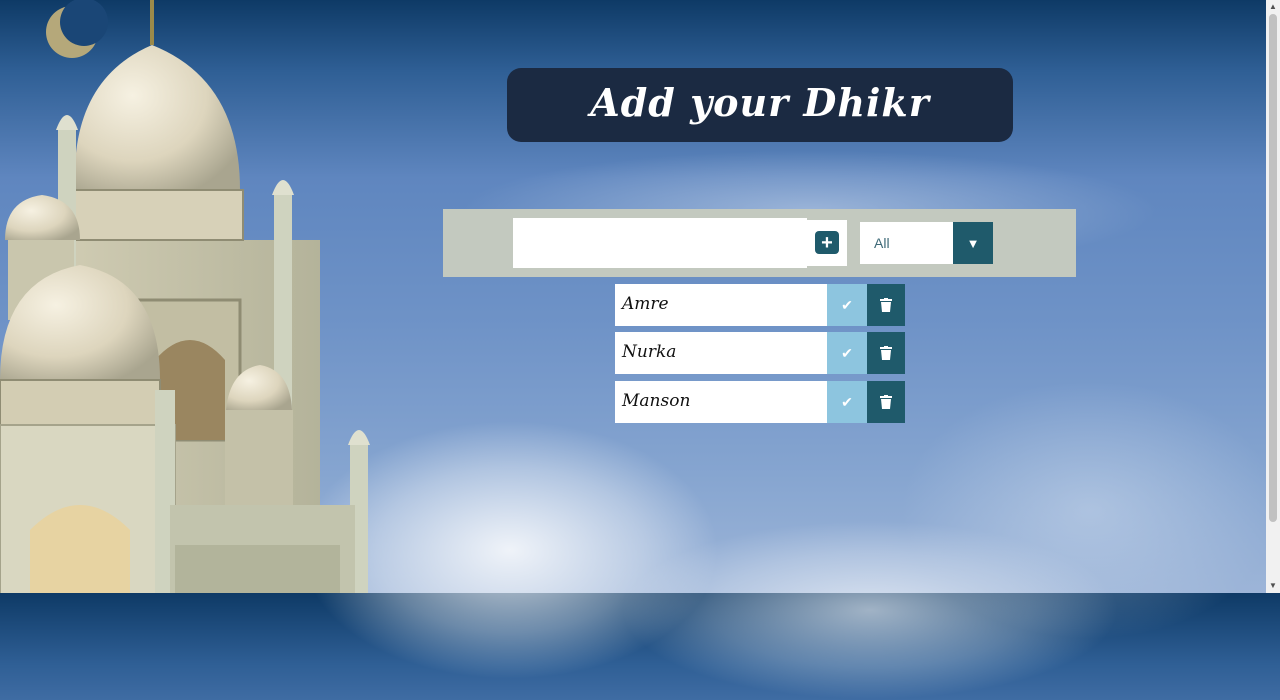 The width and height of the screenshot is (1280, 700). I want to click on list-item: Amre ✔, so click(760, 305).